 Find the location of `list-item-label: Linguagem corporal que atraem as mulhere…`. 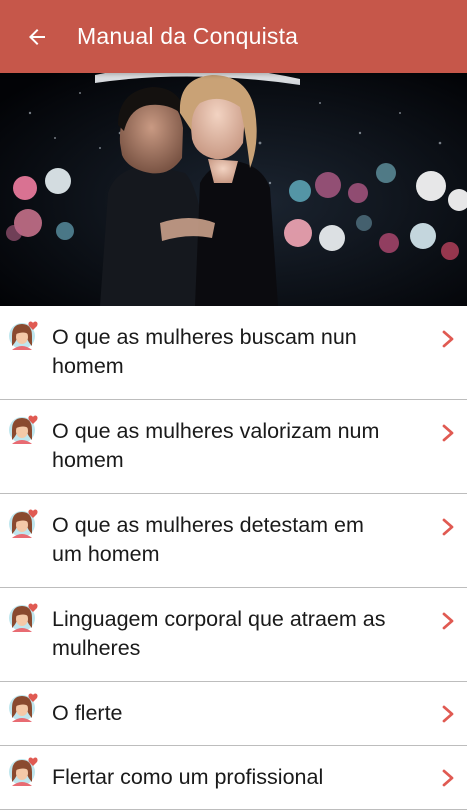

list-item-label: Linguagem corporal que atraem as mulhere… is located at coordinates (219, 633).